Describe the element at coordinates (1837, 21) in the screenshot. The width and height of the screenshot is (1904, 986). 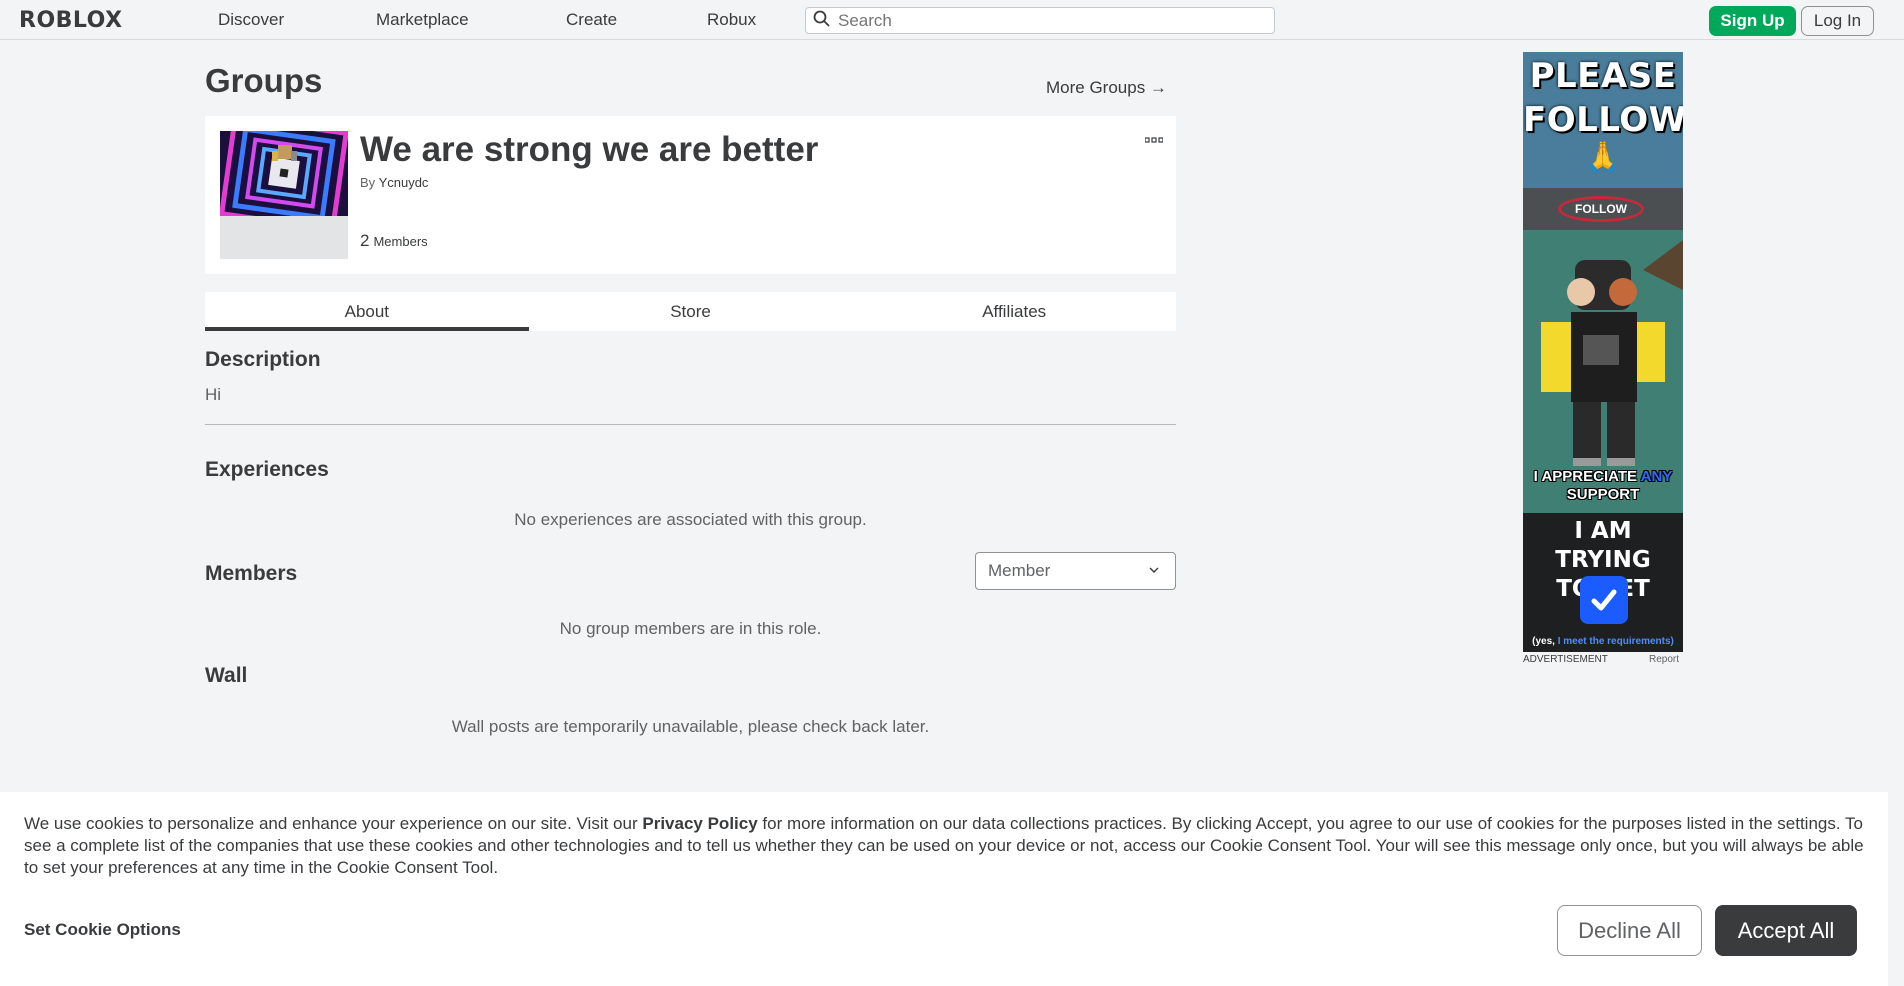
I see `log-in-button: Log In` at that location.